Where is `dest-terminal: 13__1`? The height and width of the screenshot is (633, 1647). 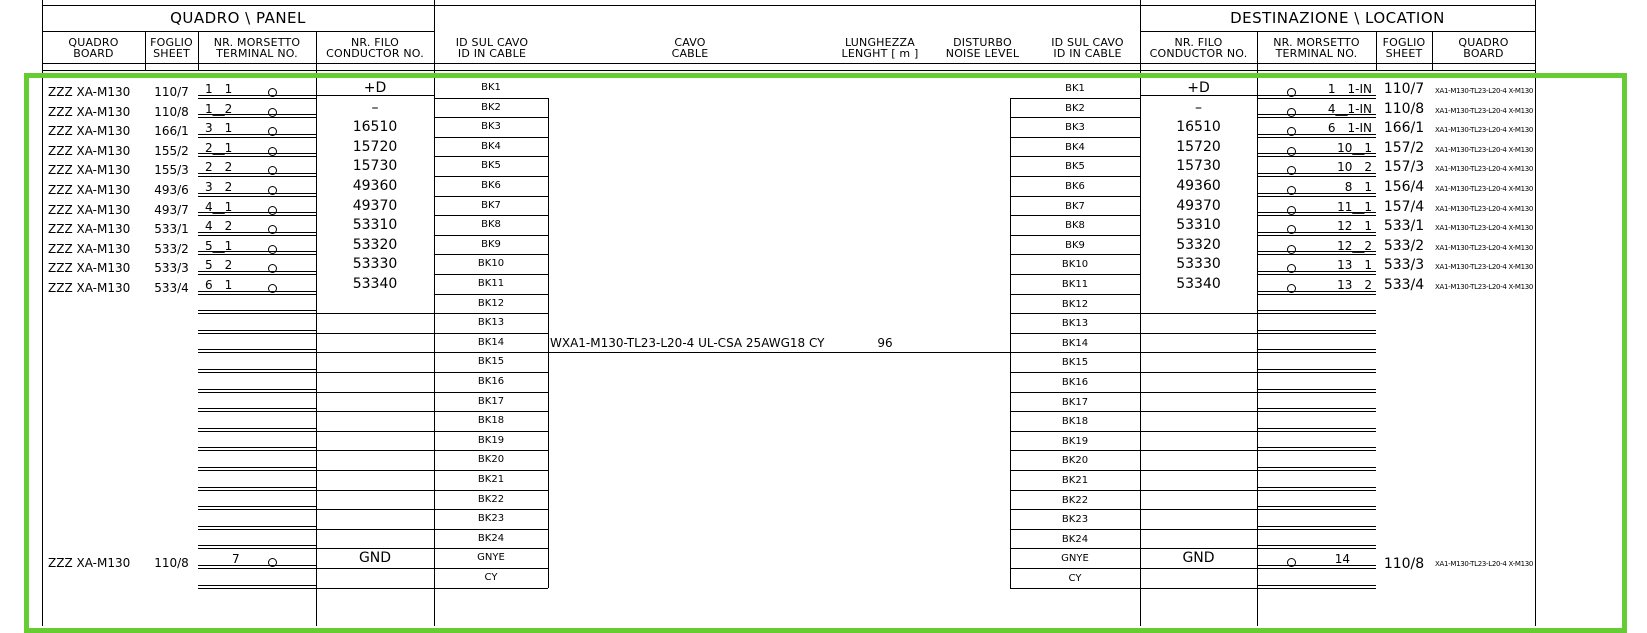
dest-terminal: 13__1 is located at coordinates (1354, 265).